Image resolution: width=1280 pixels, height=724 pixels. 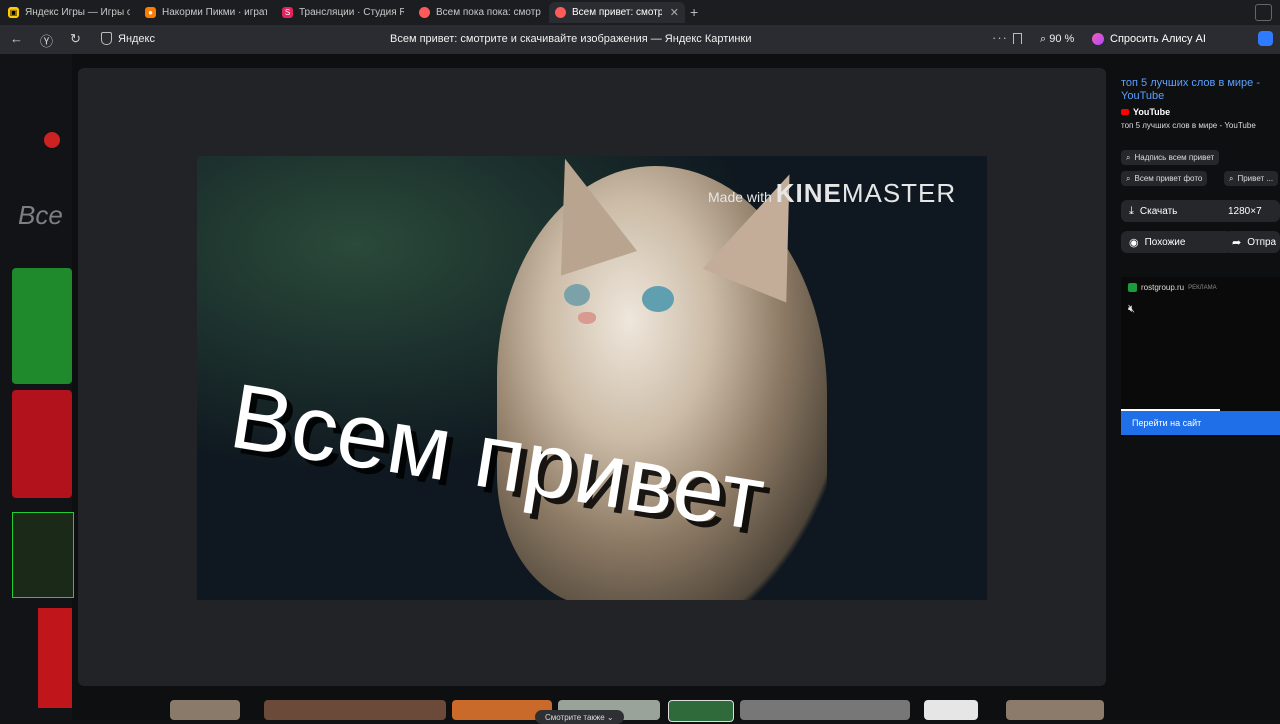 I want to click on shield-icon, so click(x=106, y=38).